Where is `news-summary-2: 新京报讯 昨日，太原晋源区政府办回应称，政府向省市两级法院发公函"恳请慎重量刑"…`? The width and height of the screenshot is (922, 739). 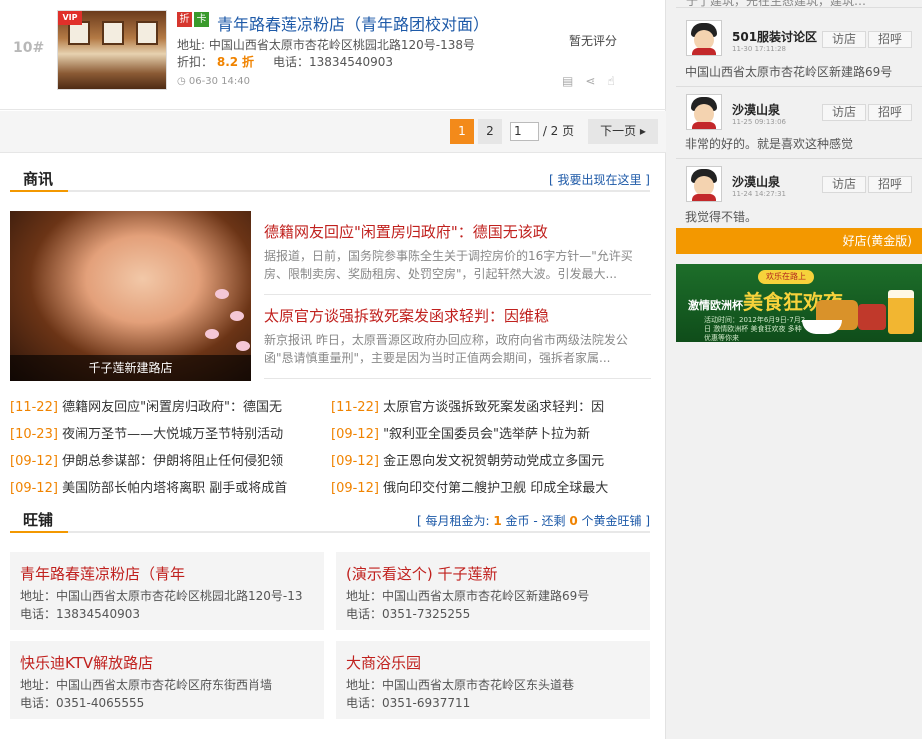 news-summary-2: 新京报讯 昨日，太原晋源区政府办回应称，政府向省市两级法院发公函"恳请慎重量刑"… is located at coordinates (446, 349).